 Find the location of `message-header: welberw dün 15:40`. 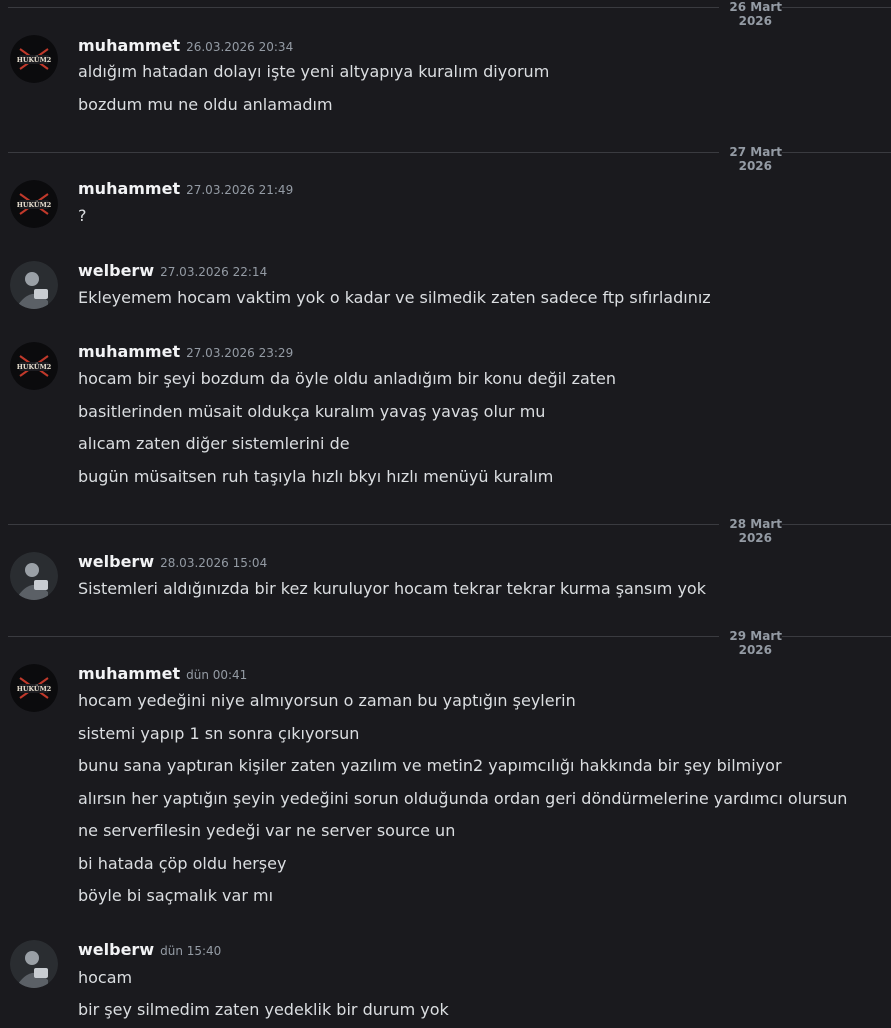

message-header: welberw dün 15:40 is located at coordinates (149, 950).